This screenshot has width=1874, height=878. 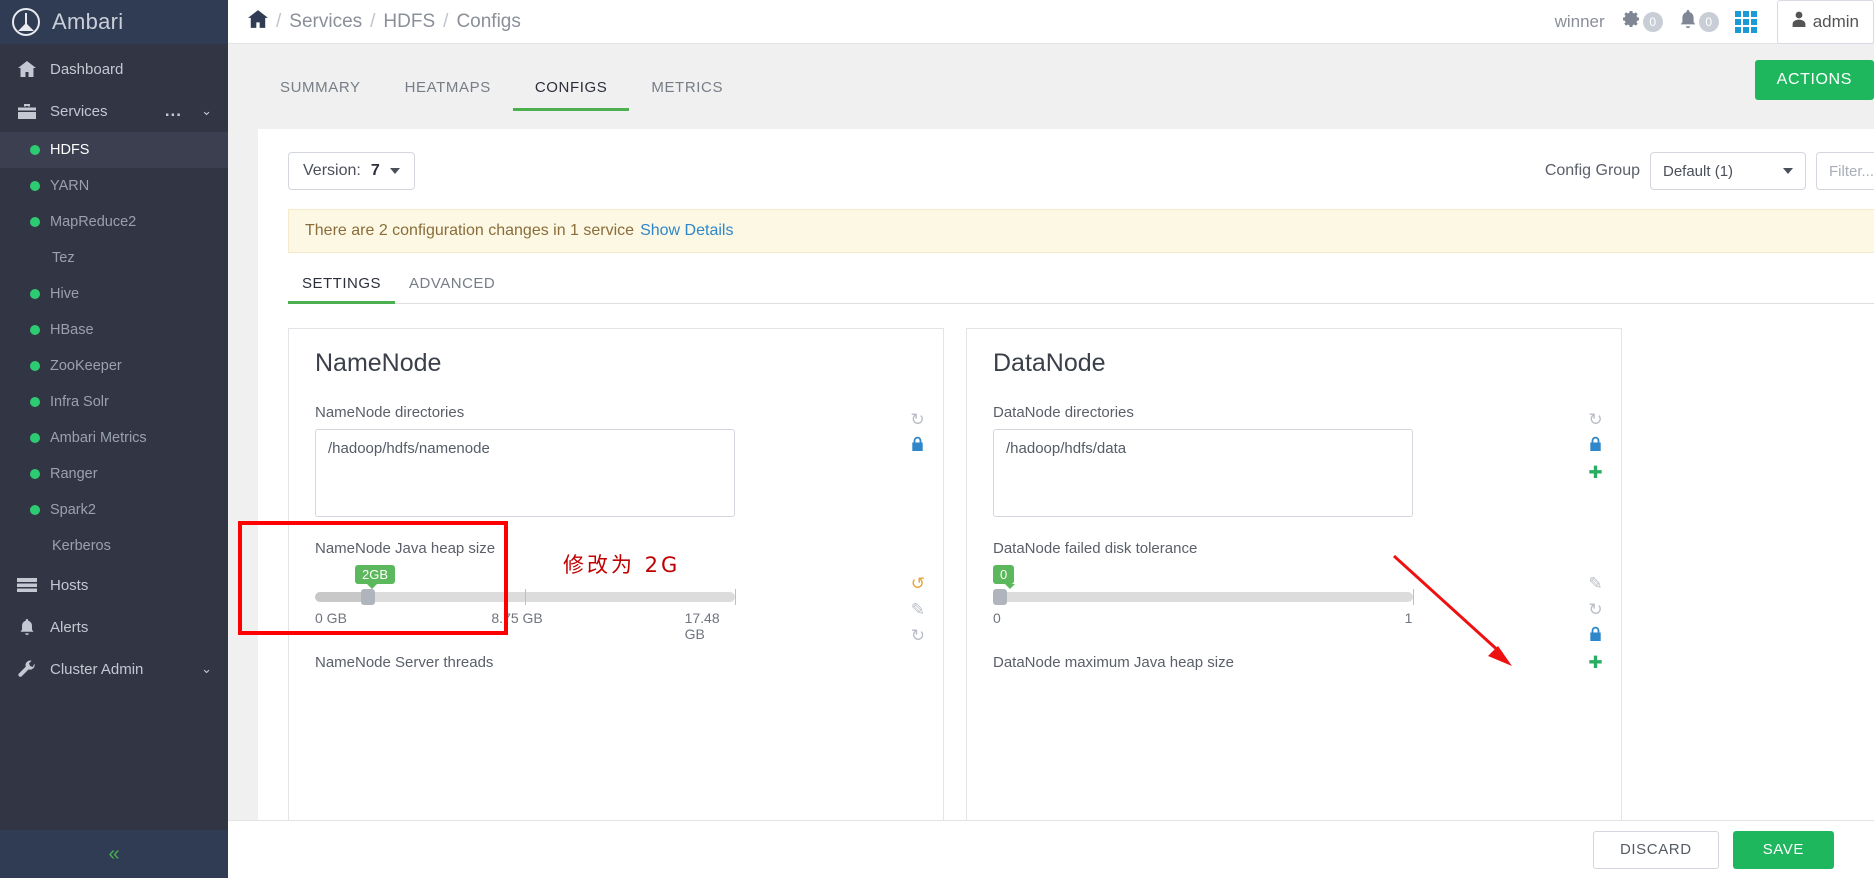 I want to click on revert-icon: ↺, so click(x=918, y=584).